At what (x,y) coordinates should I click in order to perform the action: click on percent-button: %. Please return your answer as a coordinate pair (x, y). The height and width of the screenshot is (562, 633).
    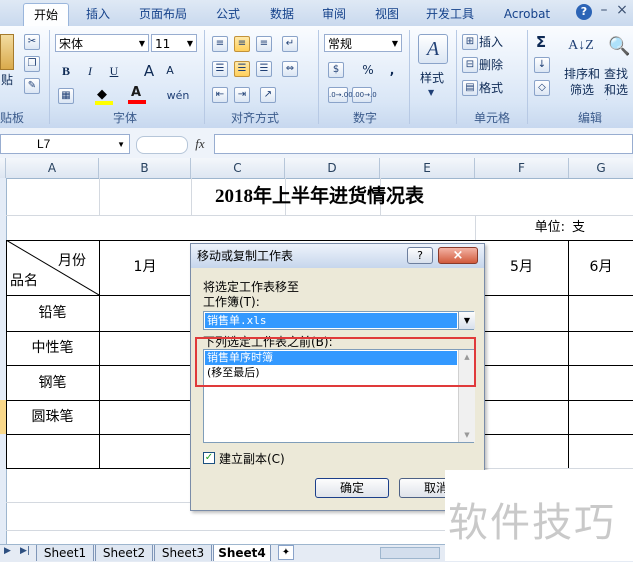
    Looking at the image, I should click on (368, 70).